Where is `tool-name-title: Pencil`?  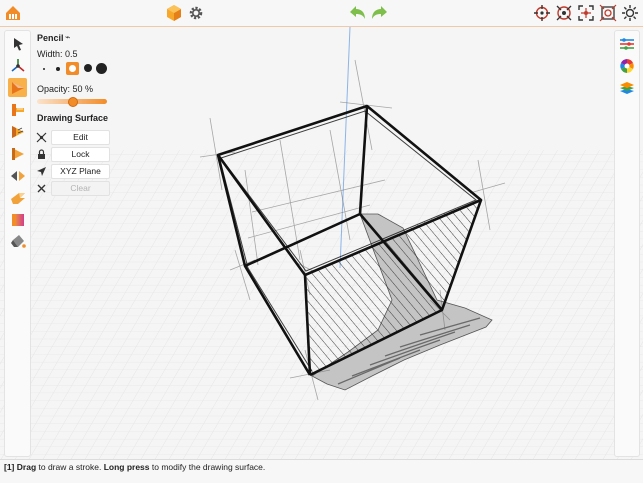
tool-name-title: Pencil is located at coordinates (50, 38).